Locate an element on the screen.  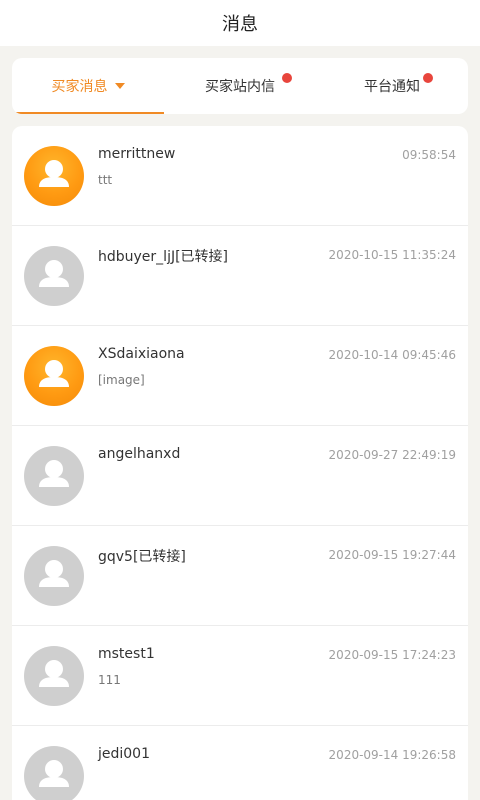
contact-name: jedi001 is located at coordinates (124, 754).